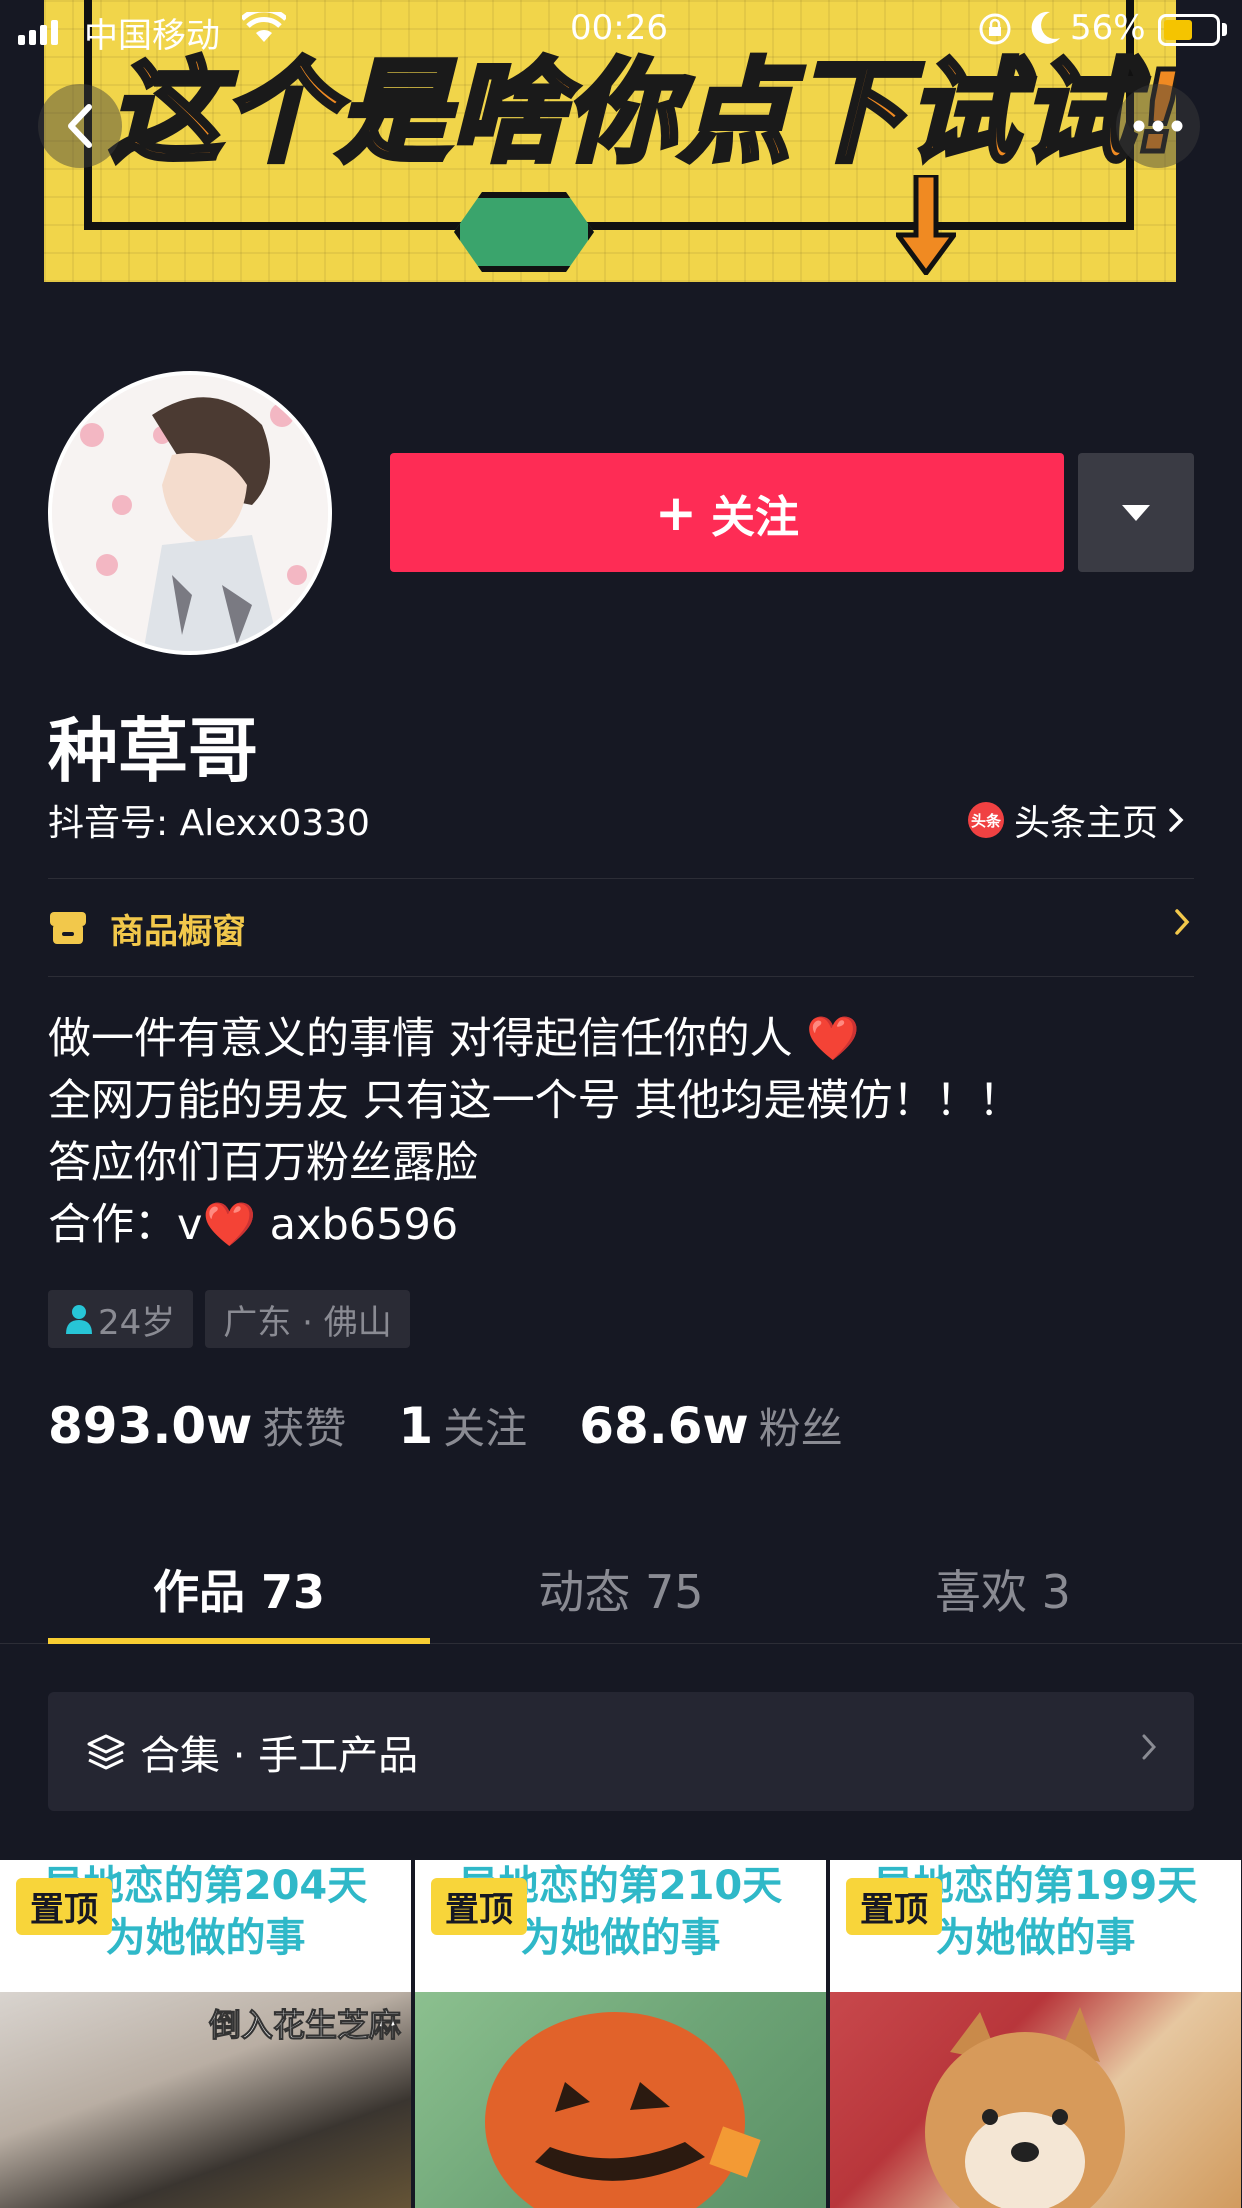 Image resolution: width=1242 pixels, height=2208 pixels. Describe the element at coordinates (205, 2034) in the screenshot. I see `video-thumbnail: 异地恋的第204天 为她做的事 倒入花生芝麻 置顶` at that location.